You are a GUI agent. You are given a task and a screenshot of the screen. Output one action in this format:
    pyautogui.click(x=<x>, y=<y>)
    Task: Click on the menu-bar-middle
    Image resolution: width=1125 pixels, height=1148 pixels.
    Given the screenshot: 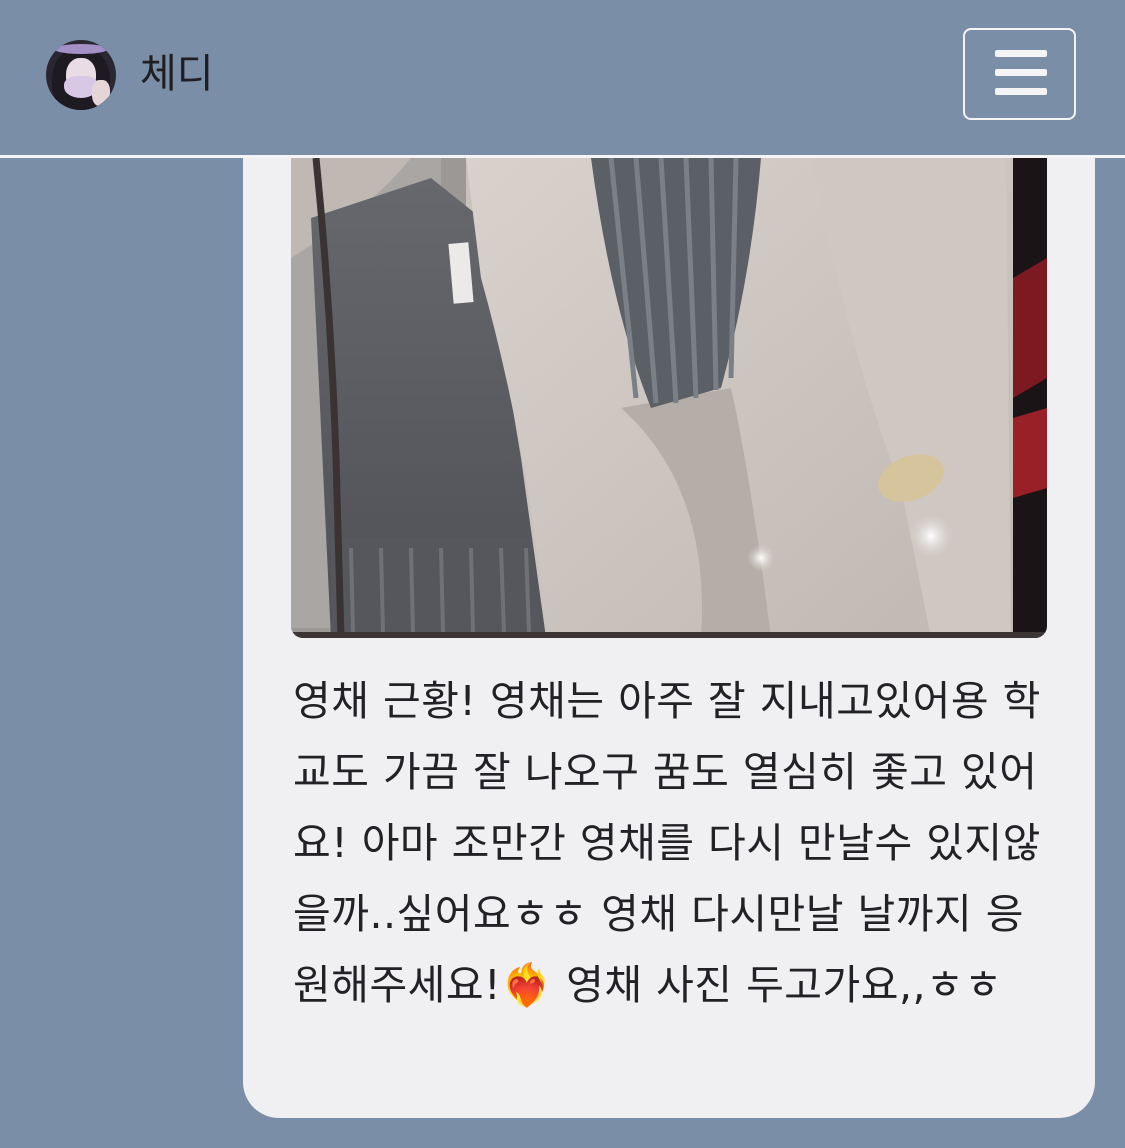 What is the action you would take?
    pyautogui.click(x=1021, y=72)
    